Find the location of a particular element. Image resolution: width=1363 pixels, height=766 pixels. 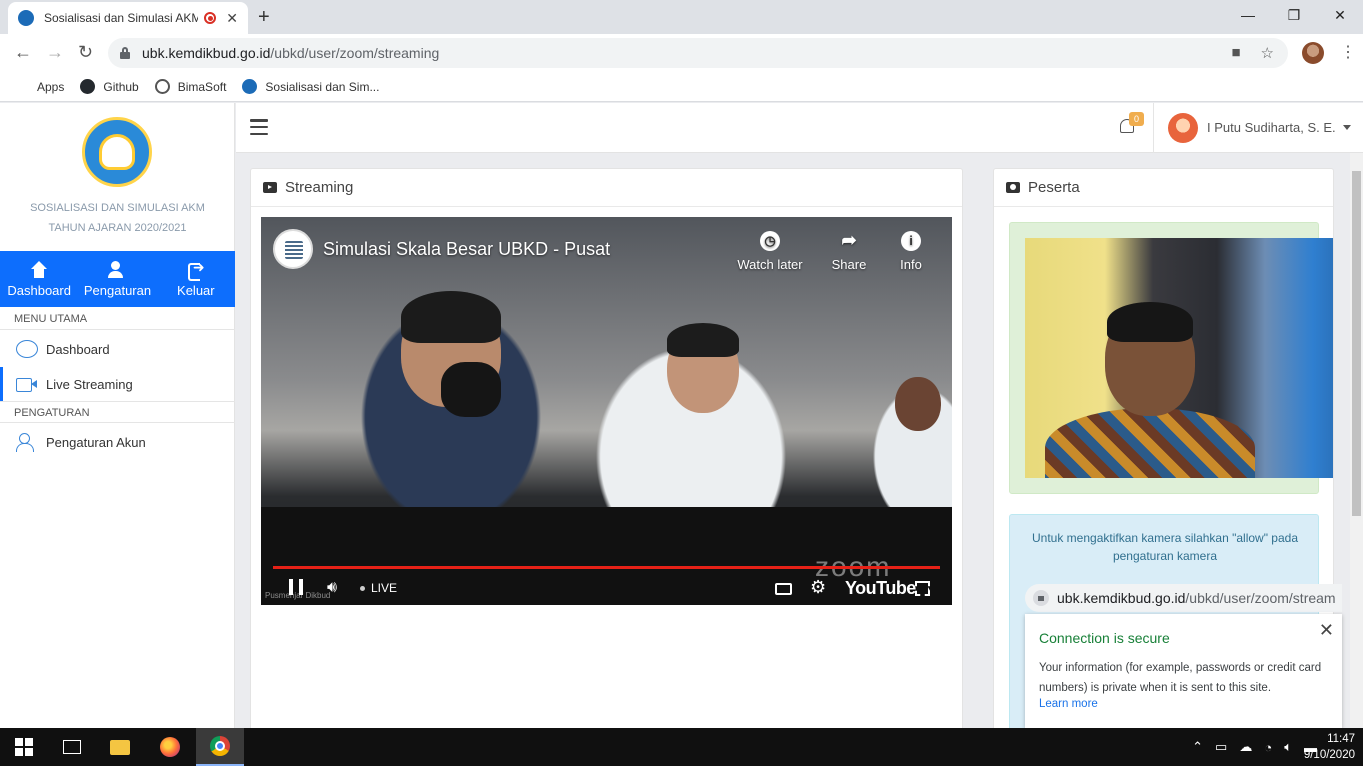

bookmark-label: Apps is located at coordinates (51, 86).